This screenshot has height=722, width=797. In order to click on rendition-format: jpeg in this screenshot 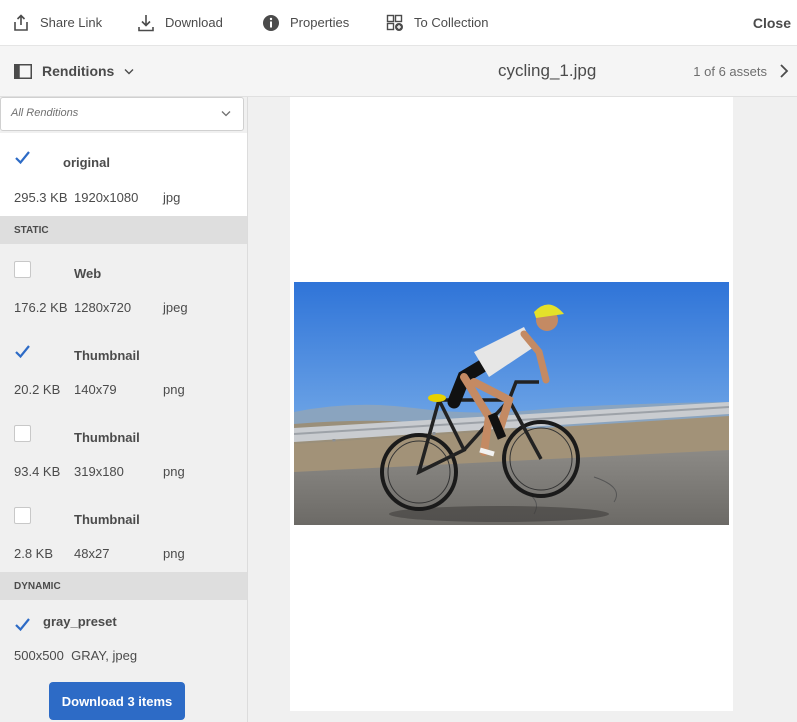, I will do `click(175, 307)`.